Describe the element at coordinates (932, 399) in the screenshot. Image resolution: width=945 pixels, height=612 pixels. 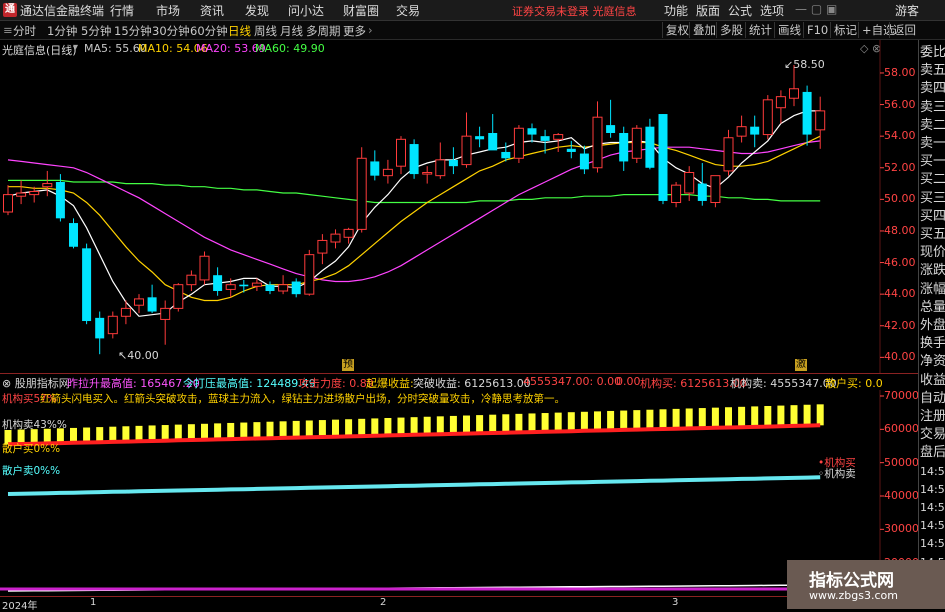
I see `sidebar-item: 自动` at that location.